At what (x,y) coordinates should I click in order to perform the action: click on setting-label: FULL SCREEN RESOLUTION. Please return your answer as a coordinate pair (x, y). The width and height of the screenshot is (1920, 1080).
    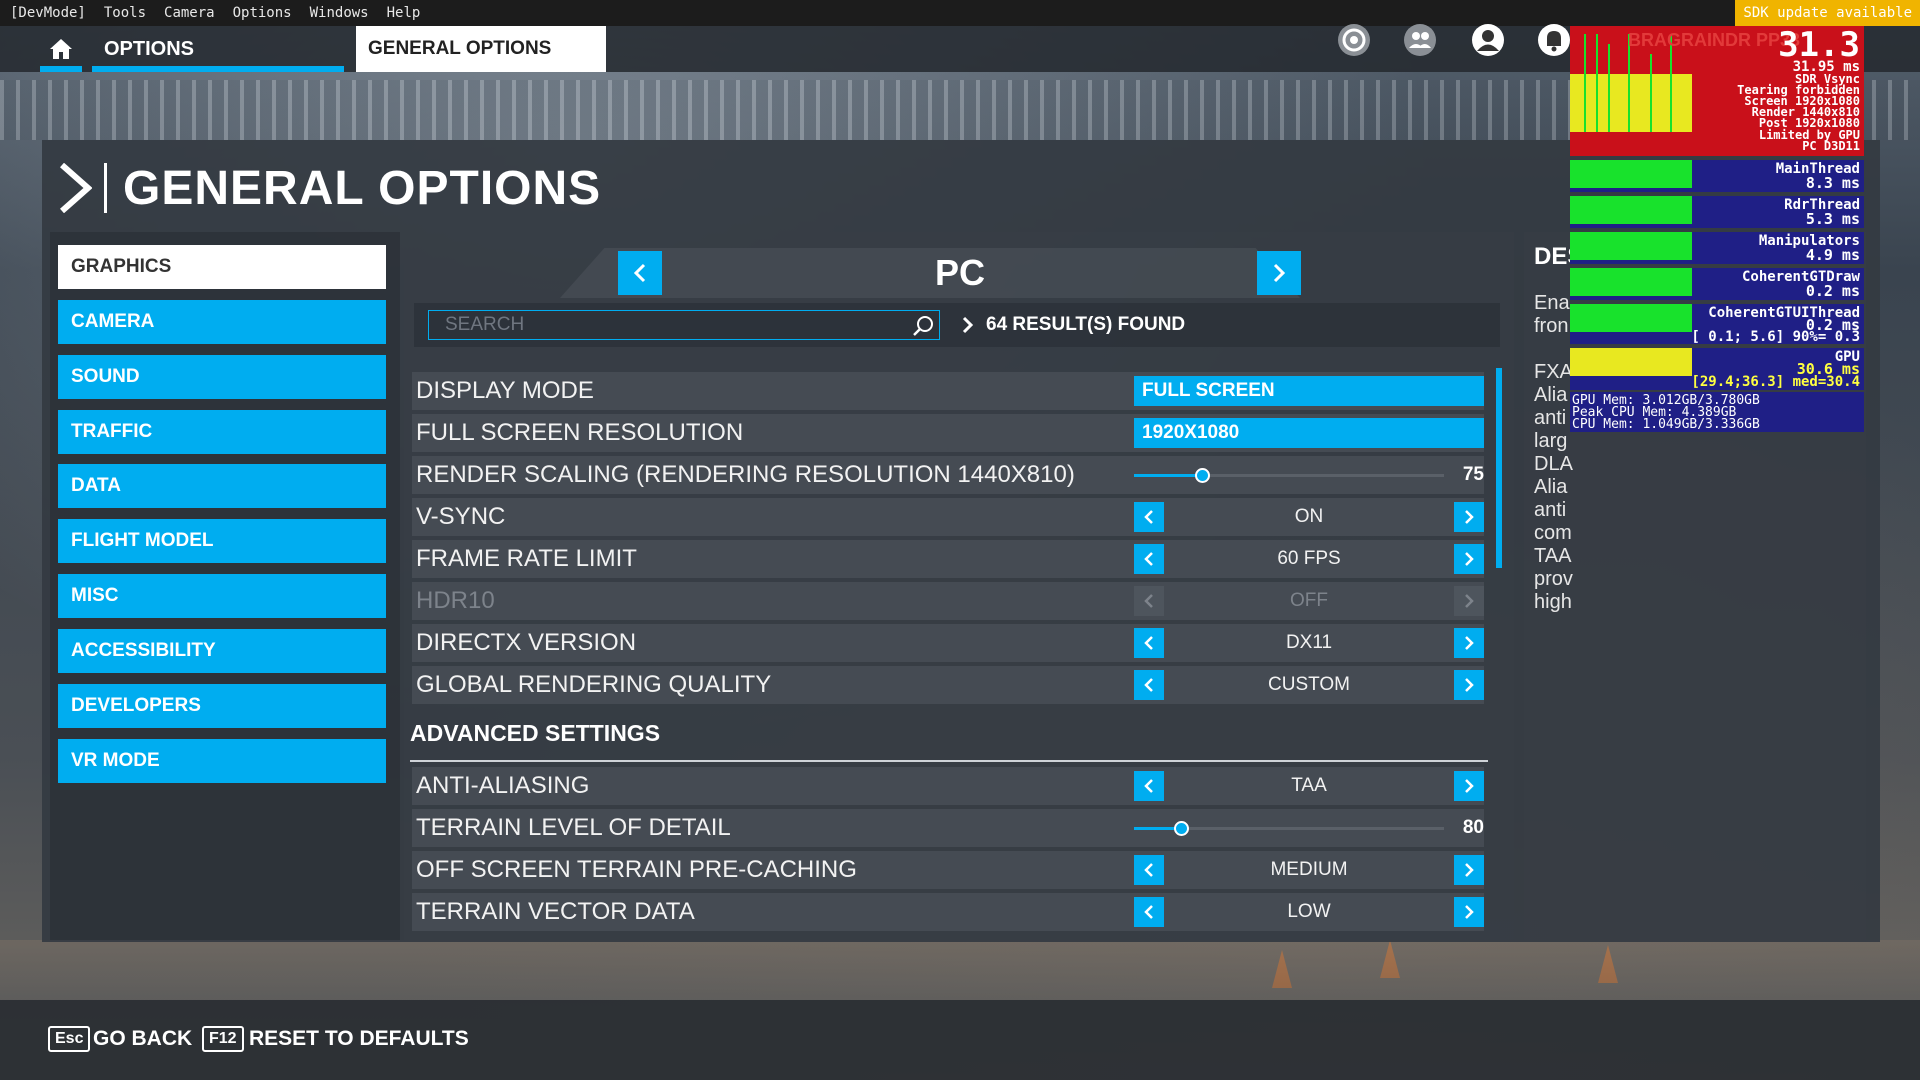
    Looking at the image, I should click on (580, 432).